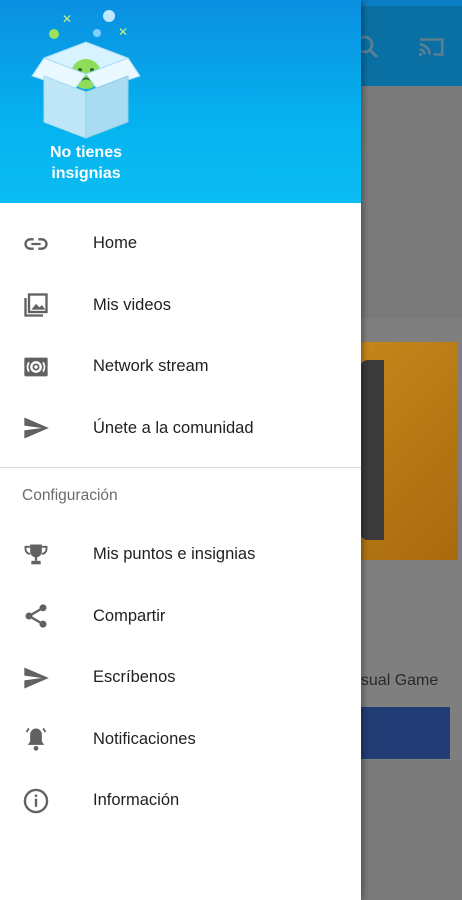  I want to click on cast-icon, so click(431, 47).